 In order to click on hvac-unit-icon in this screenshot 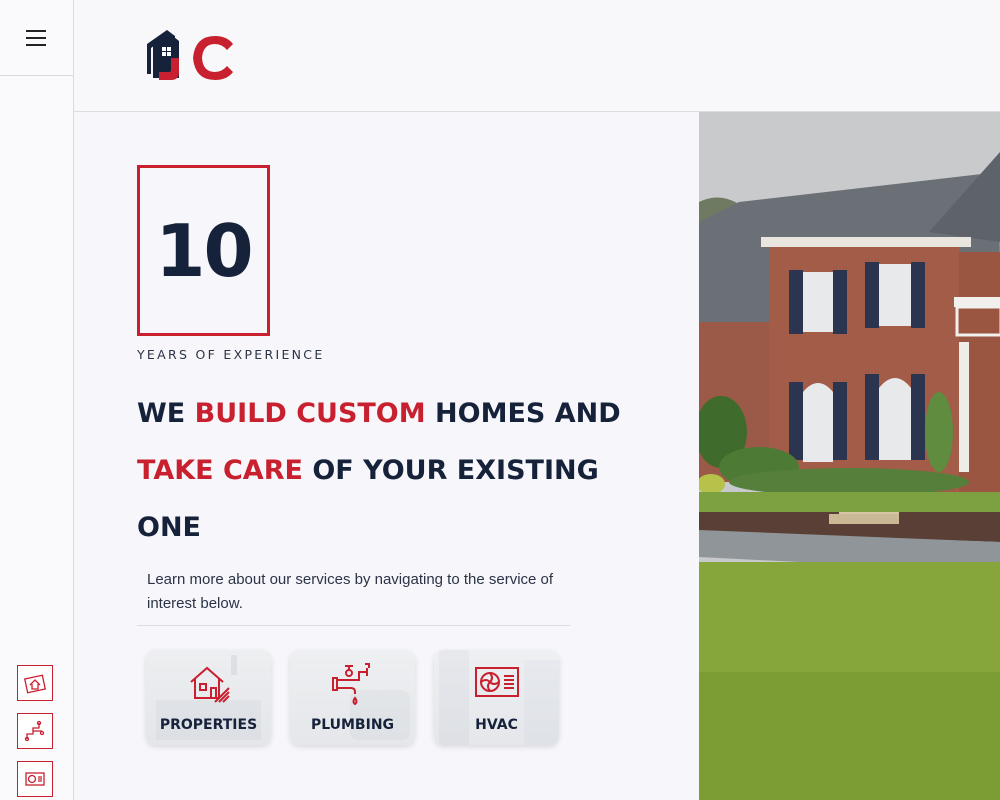, I will do `click(35, 779)`.